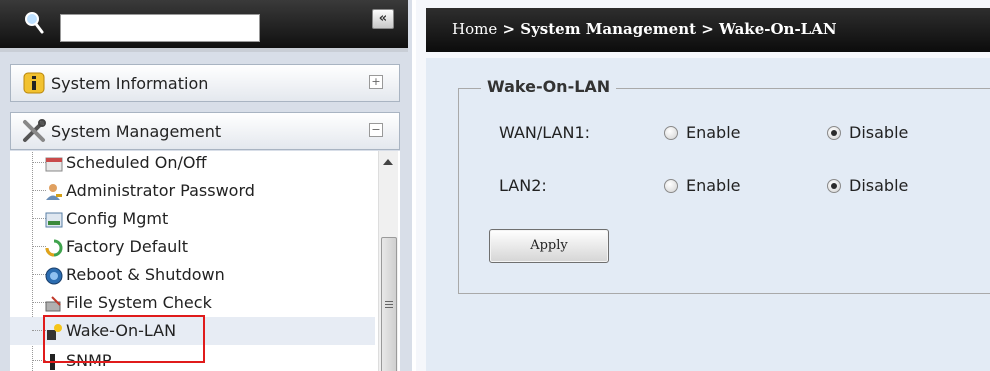  I want to click on breadcrumb-section: System Management, so click(608, 29).